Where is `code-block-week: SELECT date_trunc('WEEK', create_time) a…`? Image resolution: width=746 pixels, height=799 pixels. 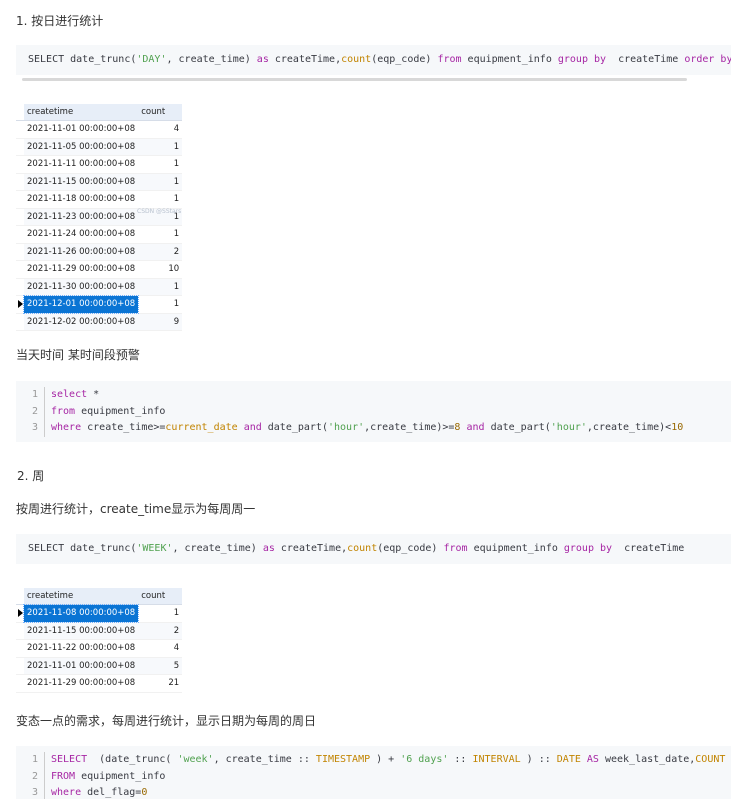
code-block-week: SELECT date_trunc('WEEK', create_time) a… is located at coordinates (373, 549).